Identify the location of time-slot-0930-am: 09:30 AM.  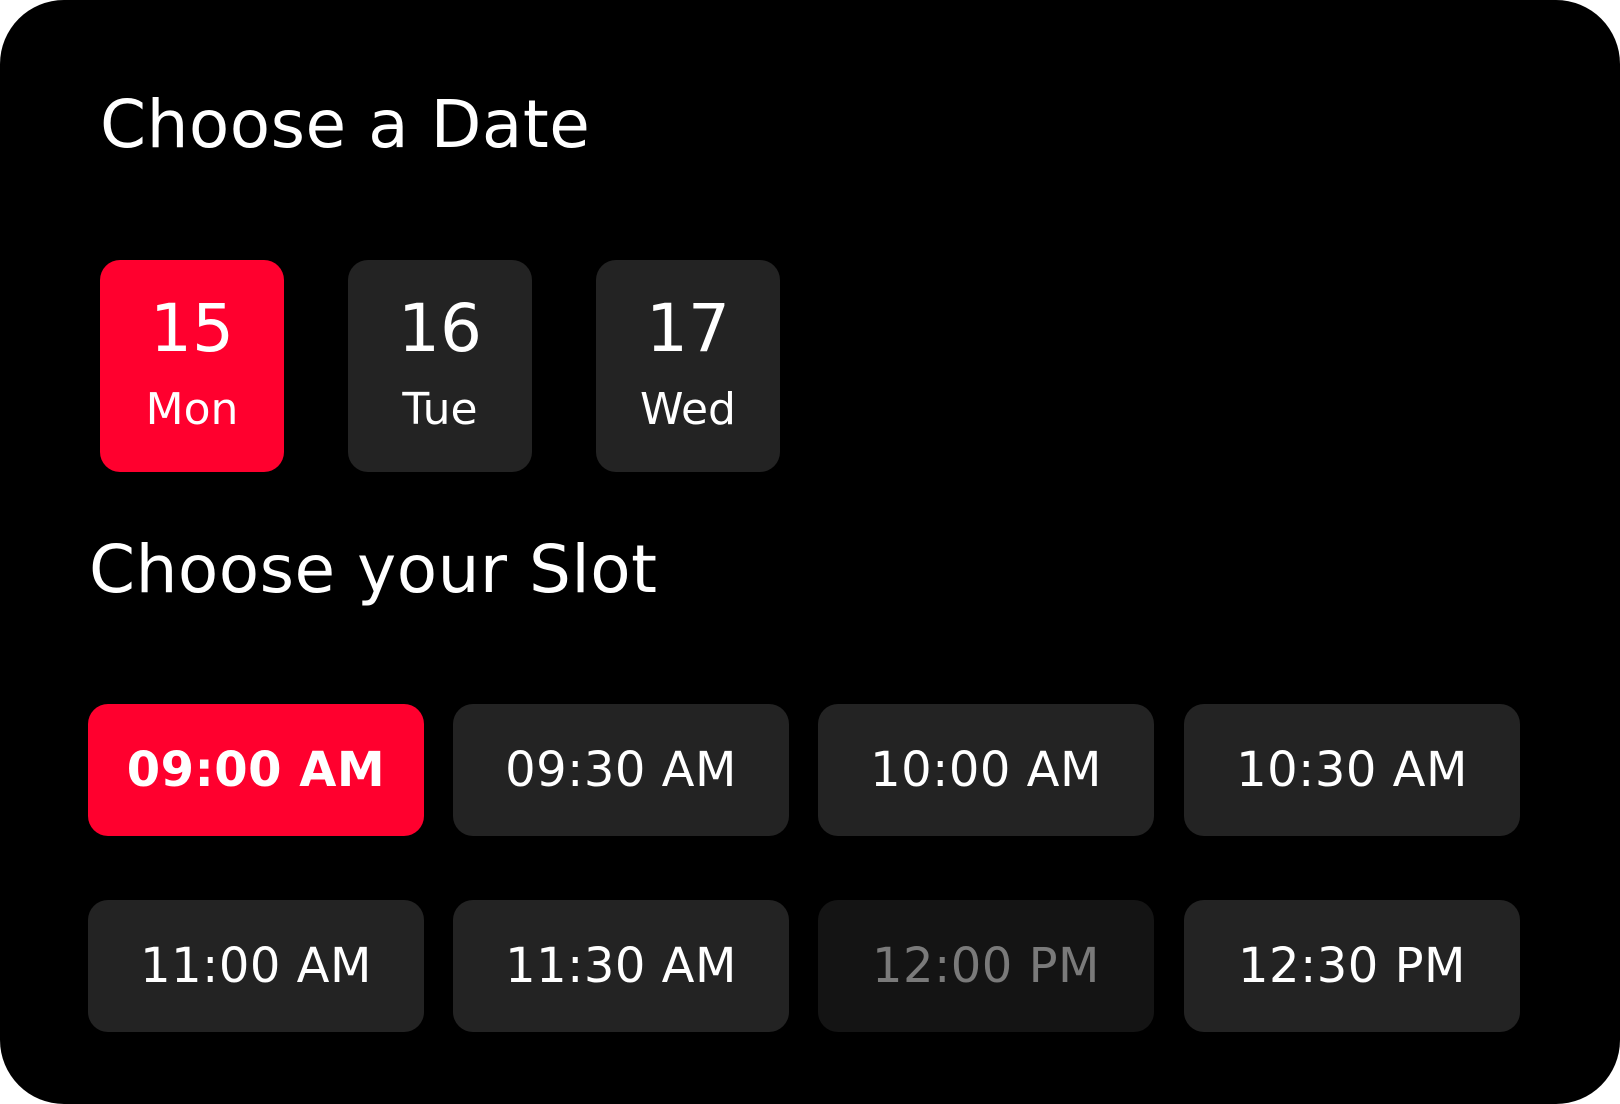
(621, 770).